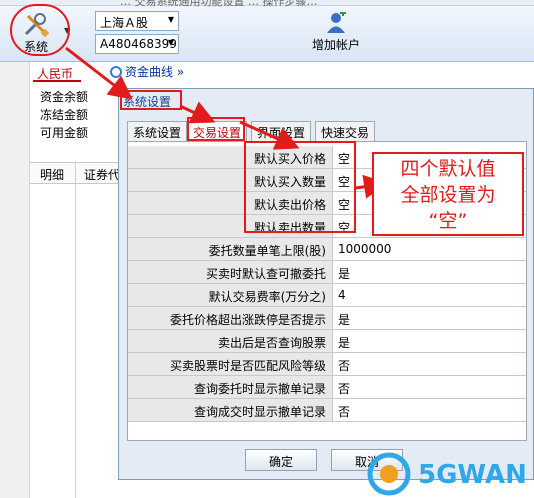 The image size is (534, 498). I want to click on arrow-to-tab, so click(197, 112).